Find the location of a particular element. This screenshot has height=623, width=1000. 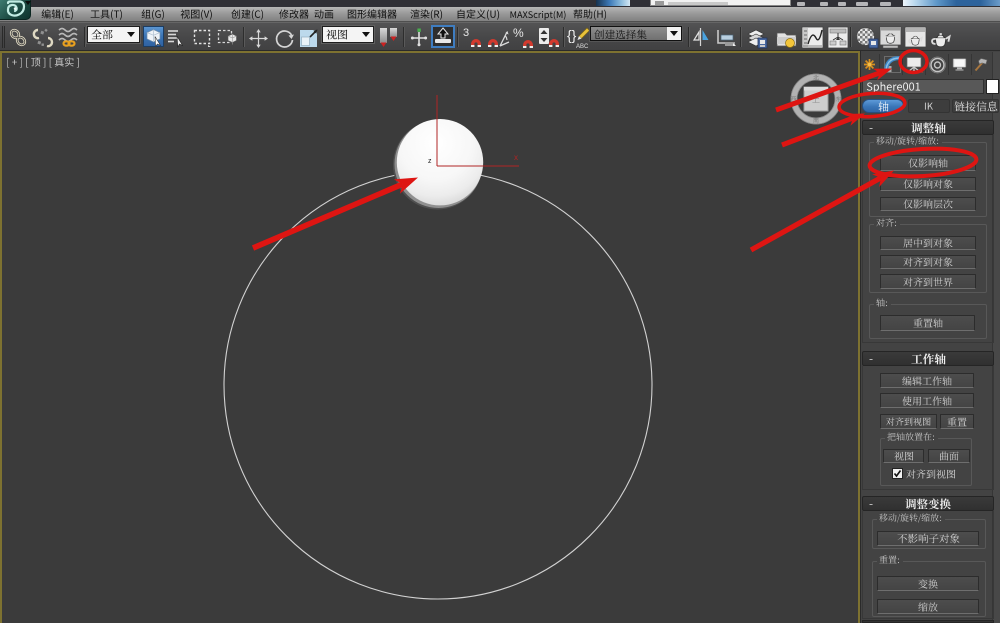

svg-text: 3 is located at coordinates (466, 33).